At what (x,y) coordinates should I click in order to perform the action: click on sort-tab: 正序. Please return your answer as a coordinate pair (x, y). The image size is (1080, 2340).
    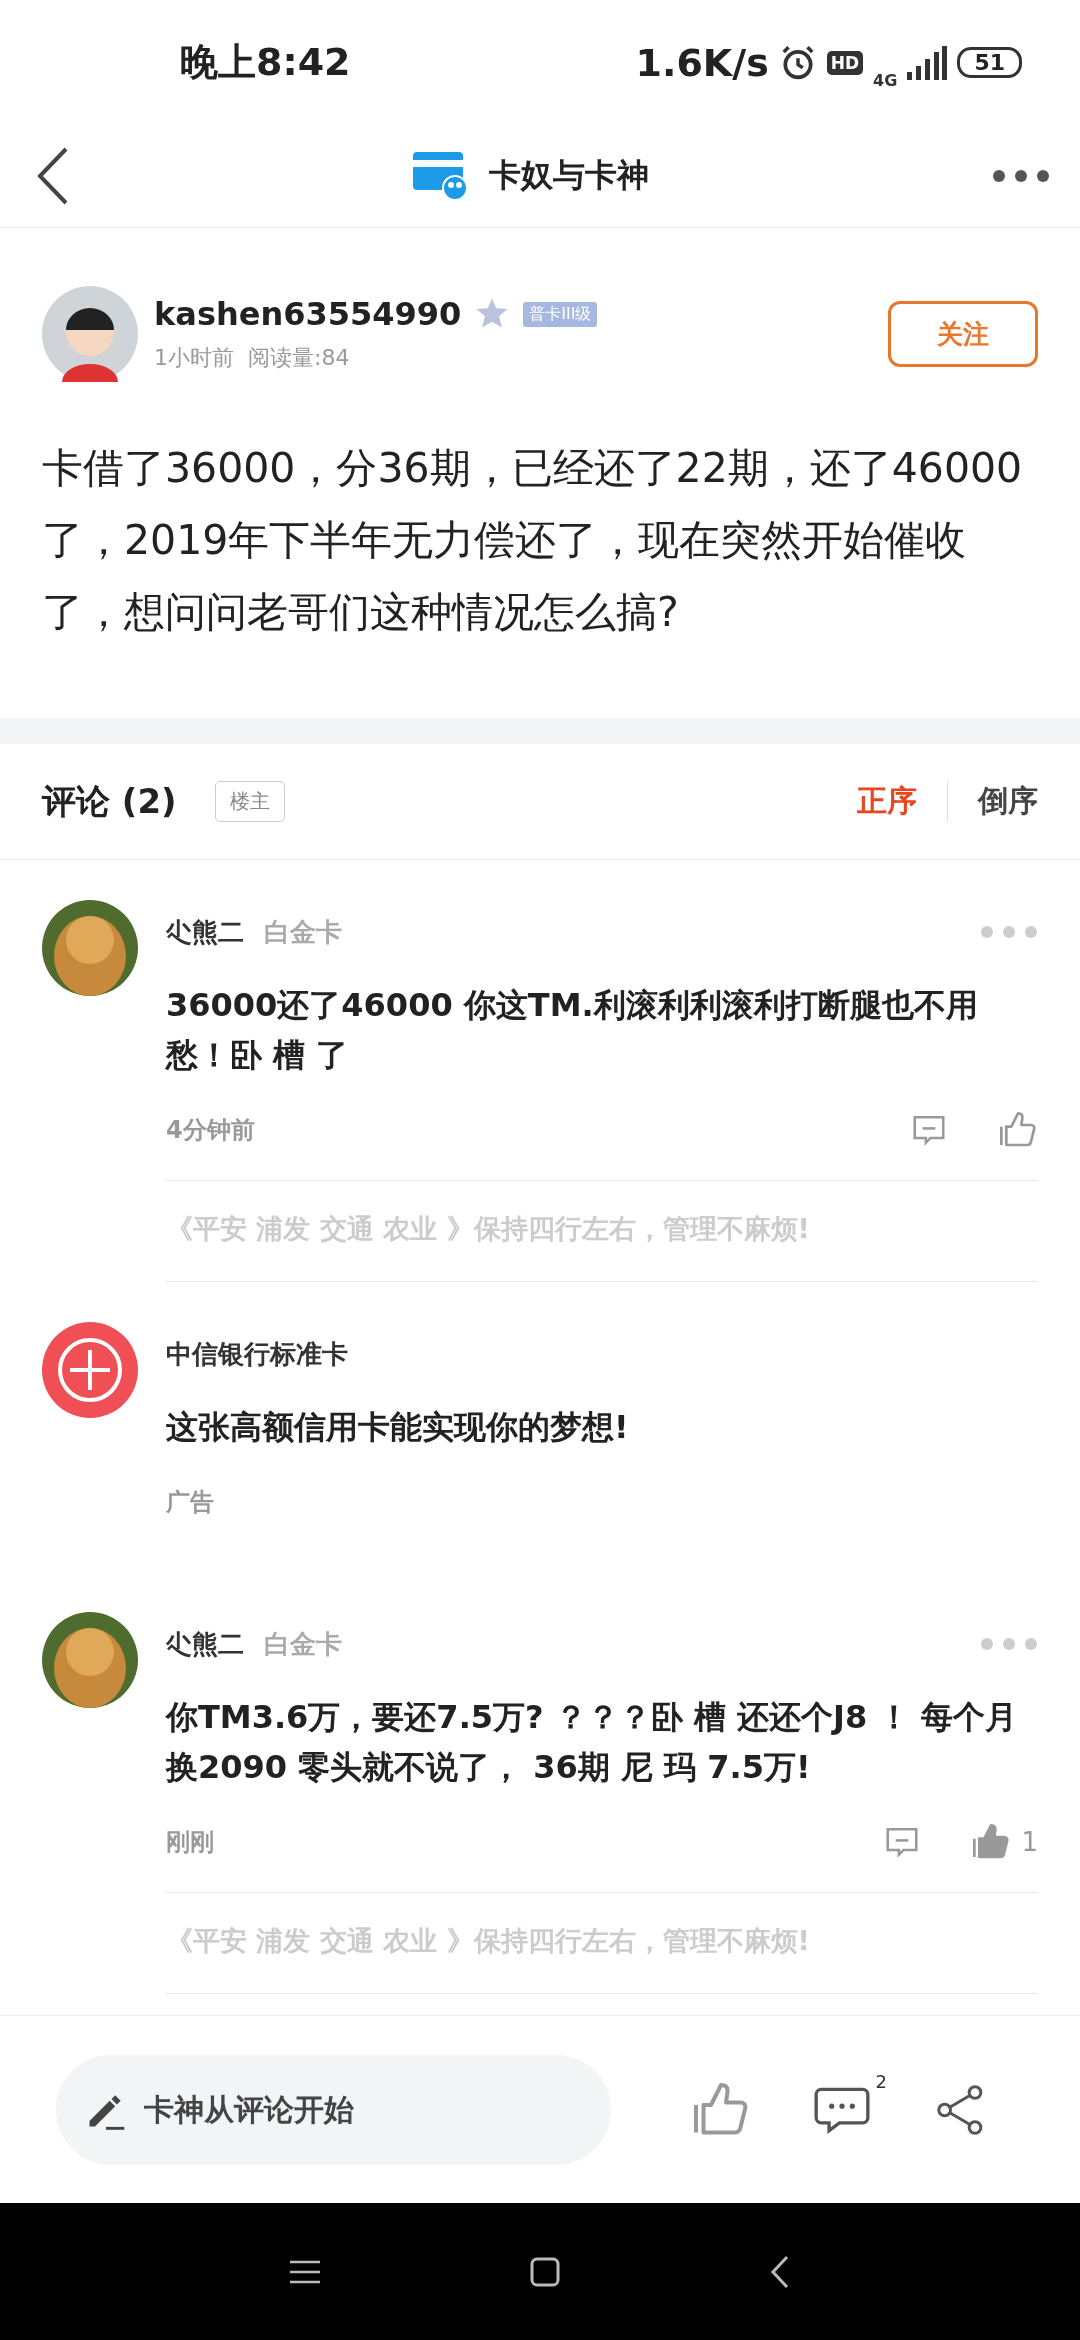
    Looking at the image, I should click on (872, 801).